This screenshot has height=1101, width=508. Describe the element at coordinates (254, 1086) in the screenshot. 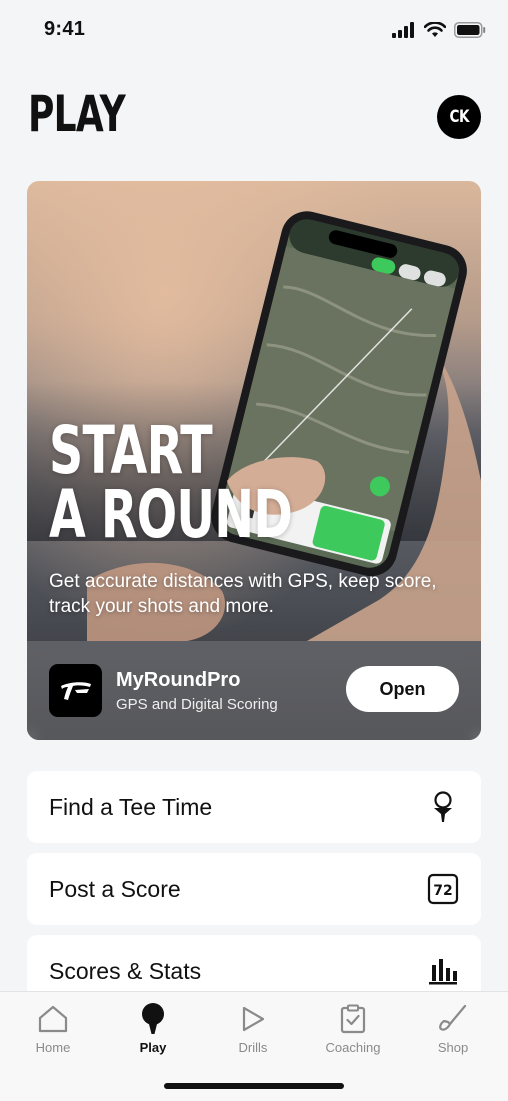

I see `home-indicator` at that location.